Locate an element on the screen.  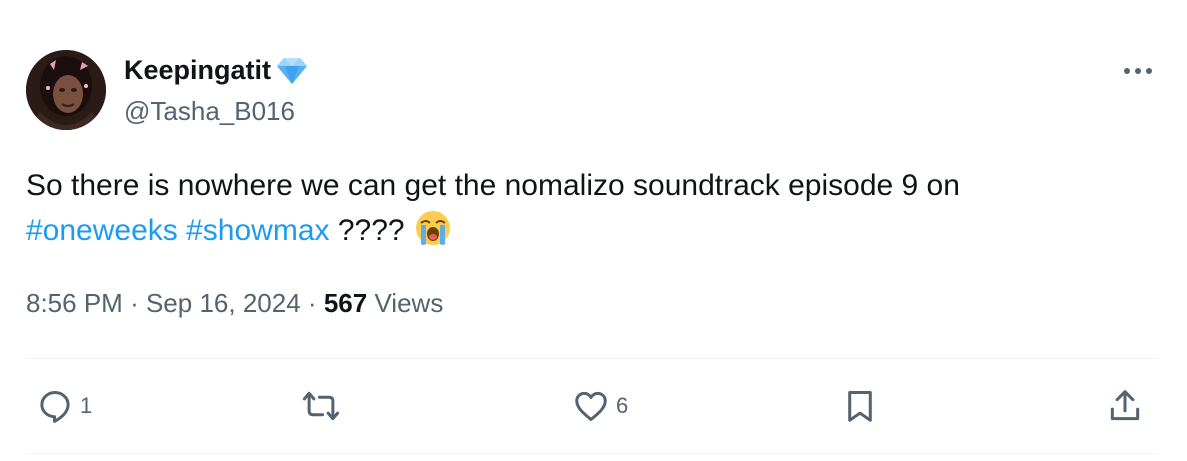
share-icon is located at coordinates (1125, 405).